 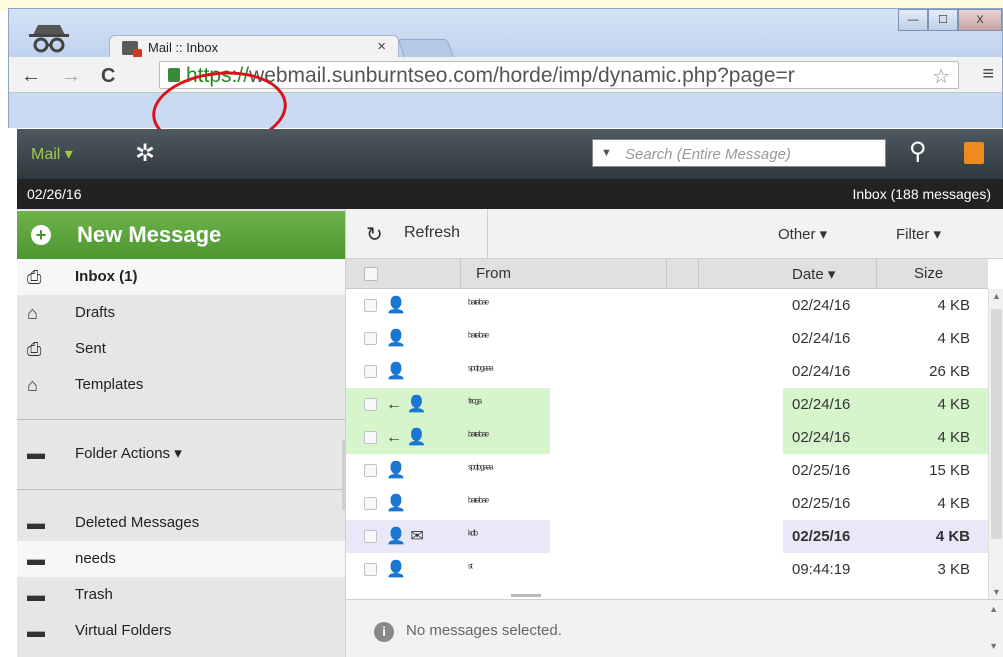 I want to click on refresh-button: ↻ Refresh, so click(x=417, y=234).